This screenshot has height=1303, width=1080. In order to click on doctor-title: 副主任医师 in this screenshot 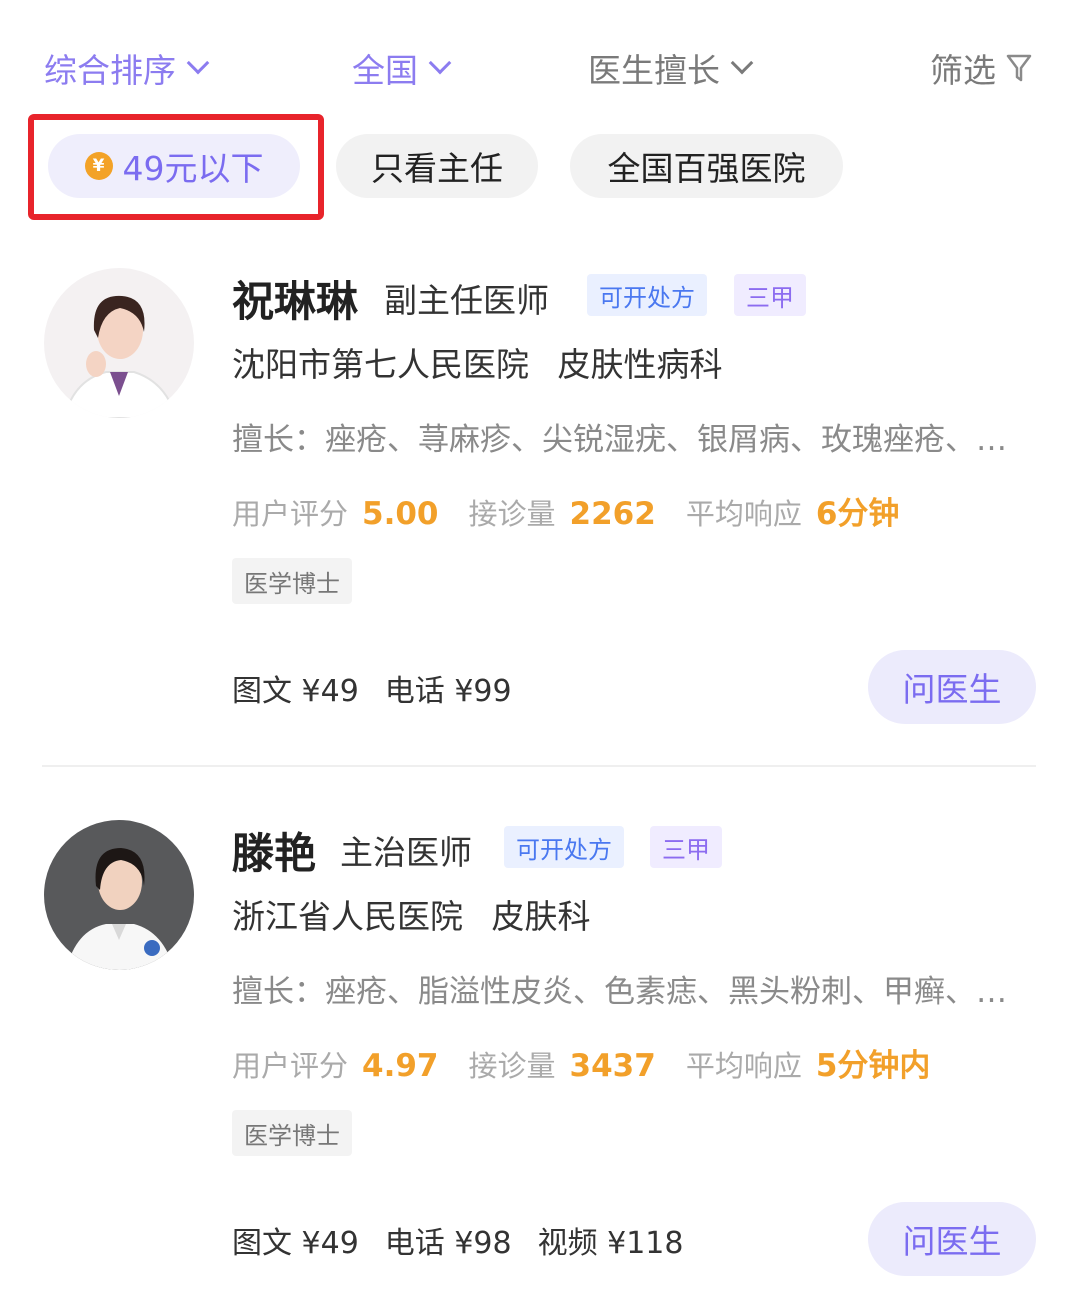, I will do `click(466, 300)`.